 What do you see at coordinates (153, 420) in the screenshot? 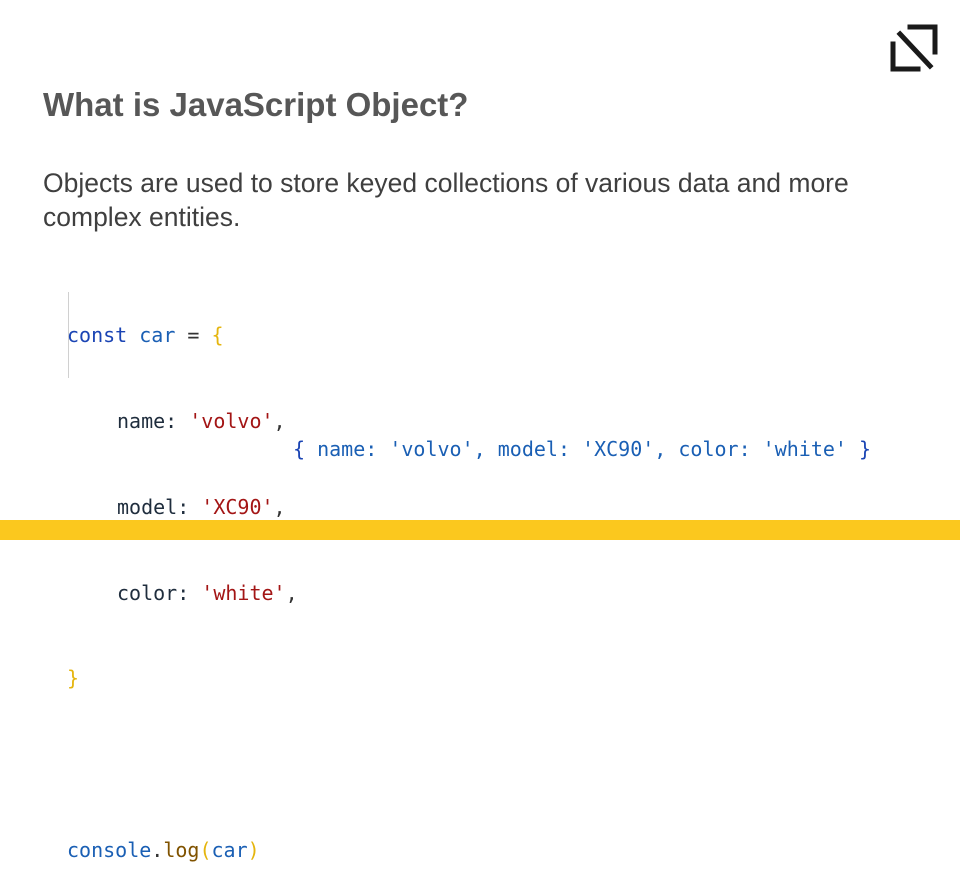
I see `code-prop-key: name:` at bounding box center [153, 420].